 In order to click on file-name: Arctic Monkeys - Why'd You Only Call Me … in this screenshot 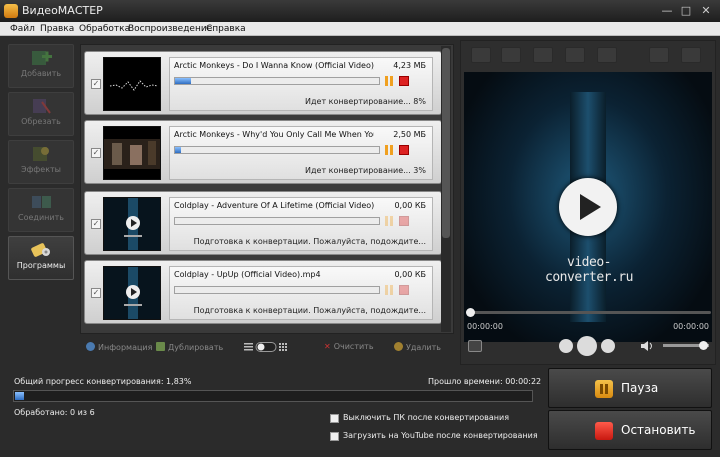, I will do `click(274, 134)`.